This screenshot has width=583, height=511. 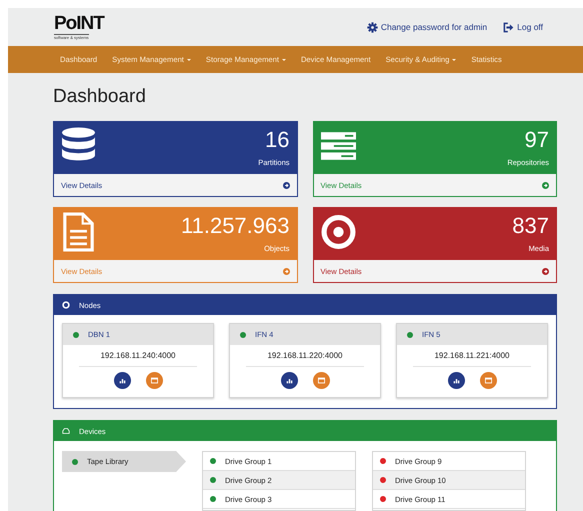 I want to click on target-icon, so click(x=338, y=232).